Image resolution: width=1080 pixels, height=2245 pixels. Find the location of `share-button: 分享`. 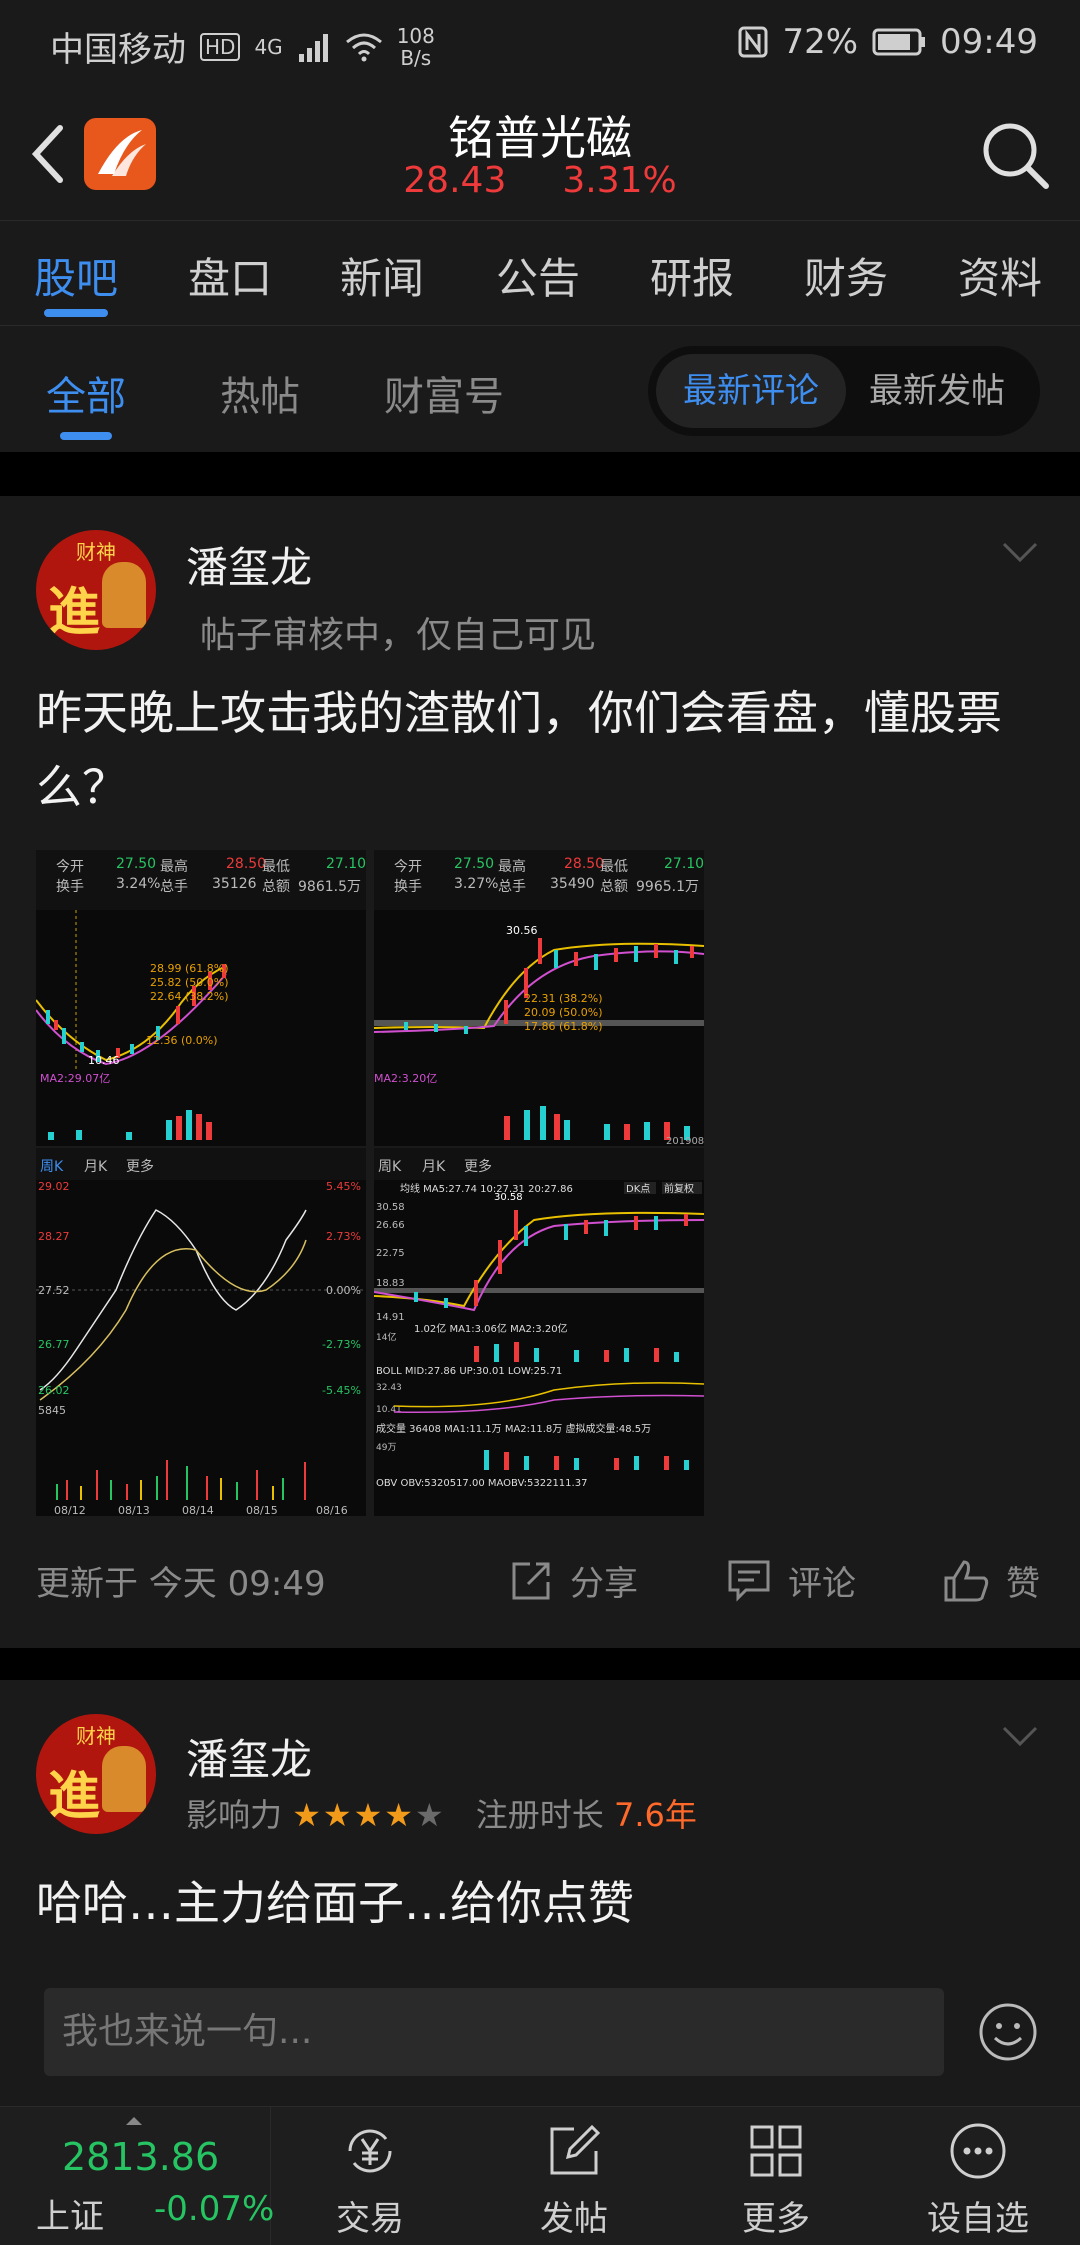

share-button: 分享 is located at coordinates (573, 1580).